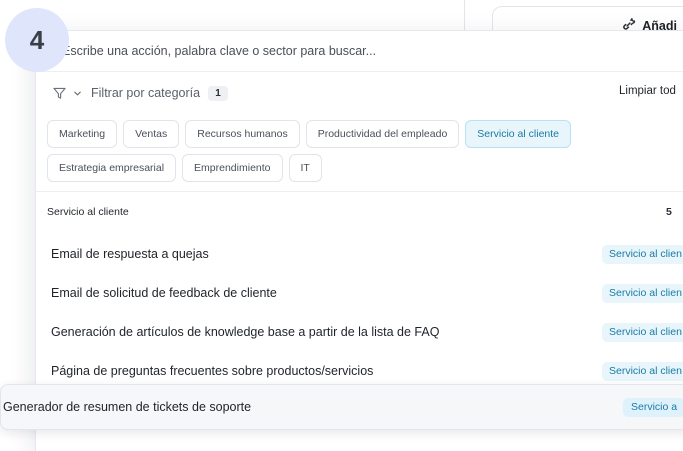  Describe the element at coordinates (232, 168) in the screenshot. I see `chip-emprendimiento: Emprendimiento` at that location.